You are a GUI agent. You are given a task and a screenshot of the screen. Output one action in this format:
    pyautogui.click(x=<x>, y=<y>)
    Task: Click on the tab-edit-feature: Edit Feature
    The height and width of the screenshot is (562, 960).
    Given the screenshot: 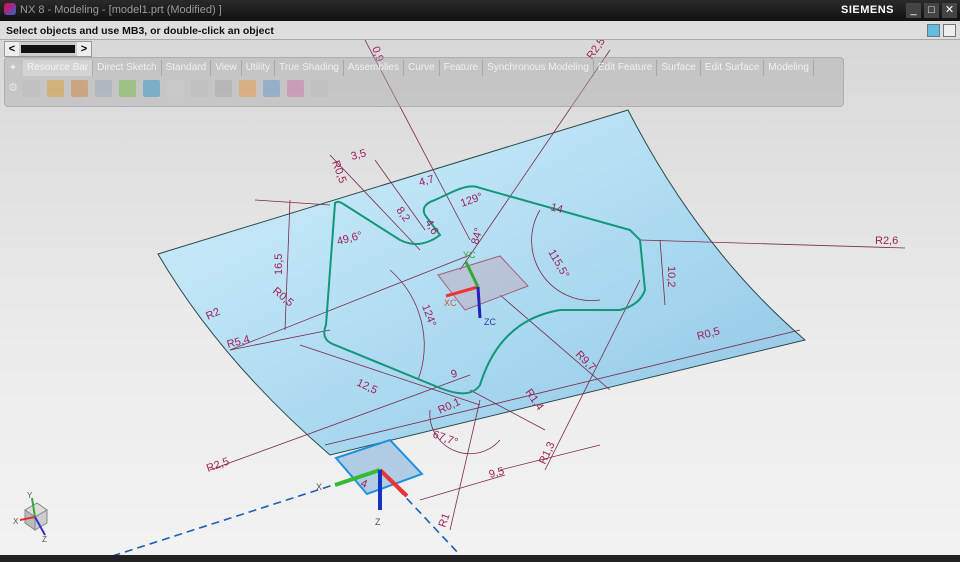 What is the action you would take?
    pyautogui.click(x=626, y=68)
    